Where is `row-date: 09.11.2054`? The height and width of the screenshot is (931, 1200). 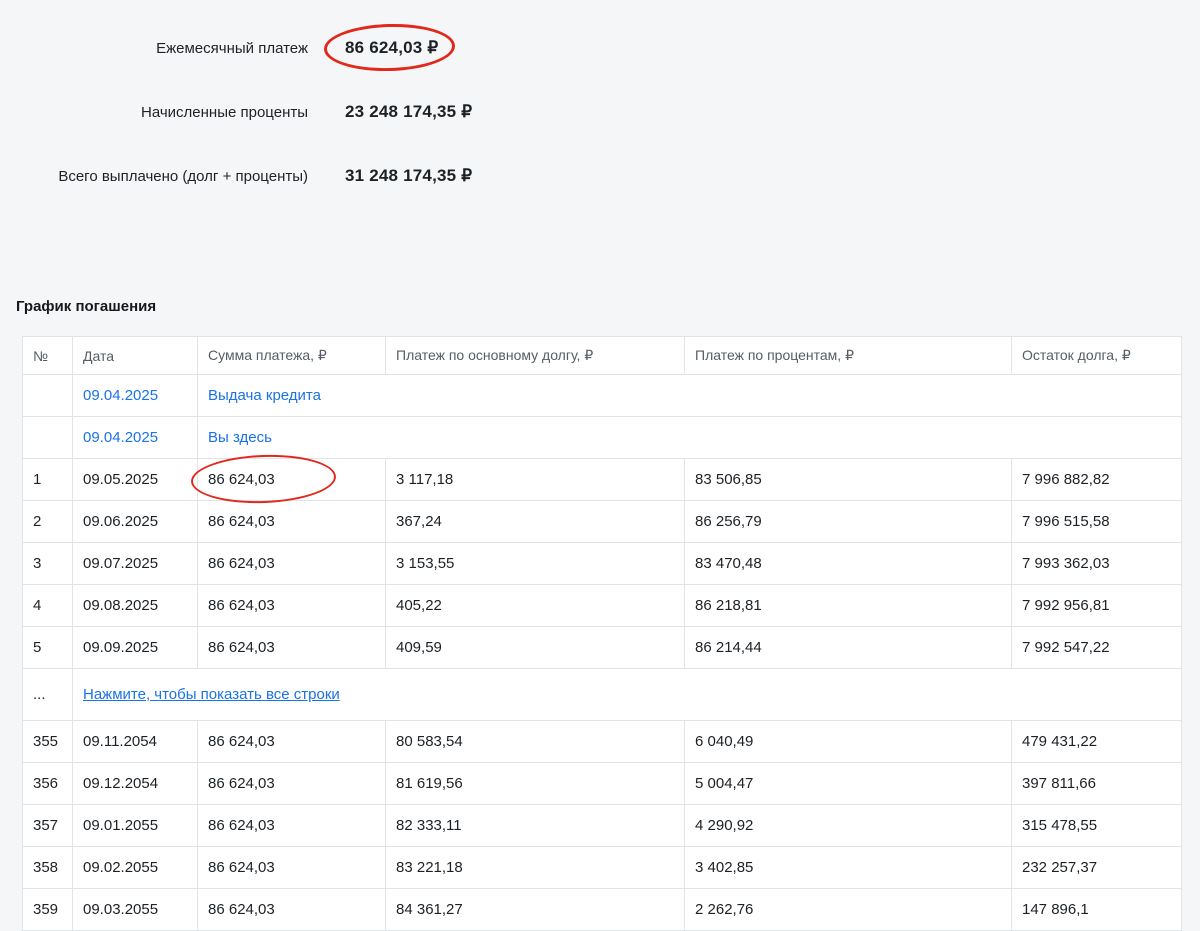
row-date: 09.11.2054 is located at coordinates (135, 741).